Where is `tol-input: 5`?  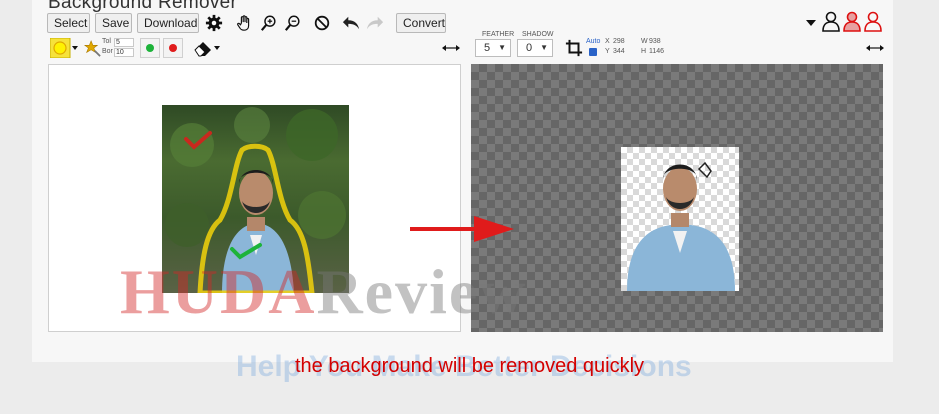 tol-input: 5 is located at coordinates (124, 42).